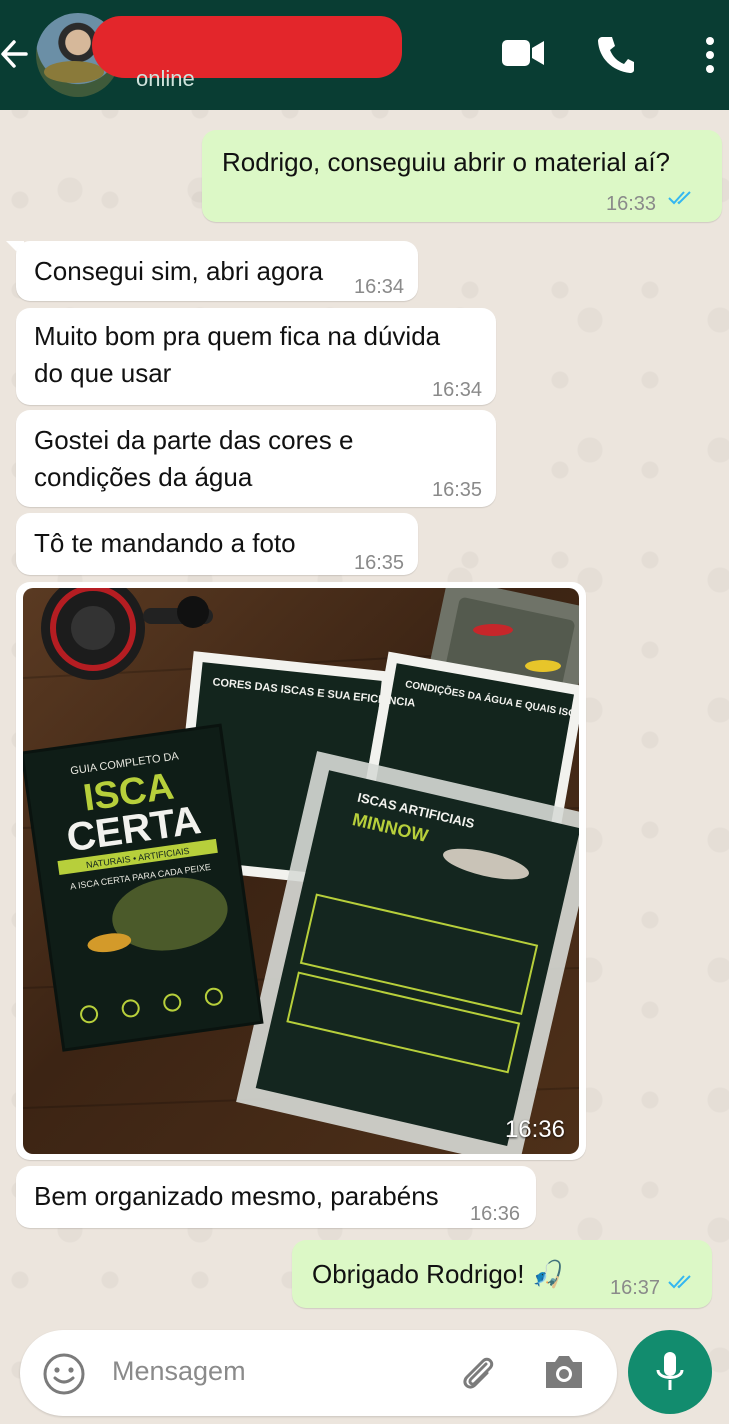  What do you see at coordinates (165, 78) in the screenshot?
I see `contact-status: online` at bounding box center [165, 78].